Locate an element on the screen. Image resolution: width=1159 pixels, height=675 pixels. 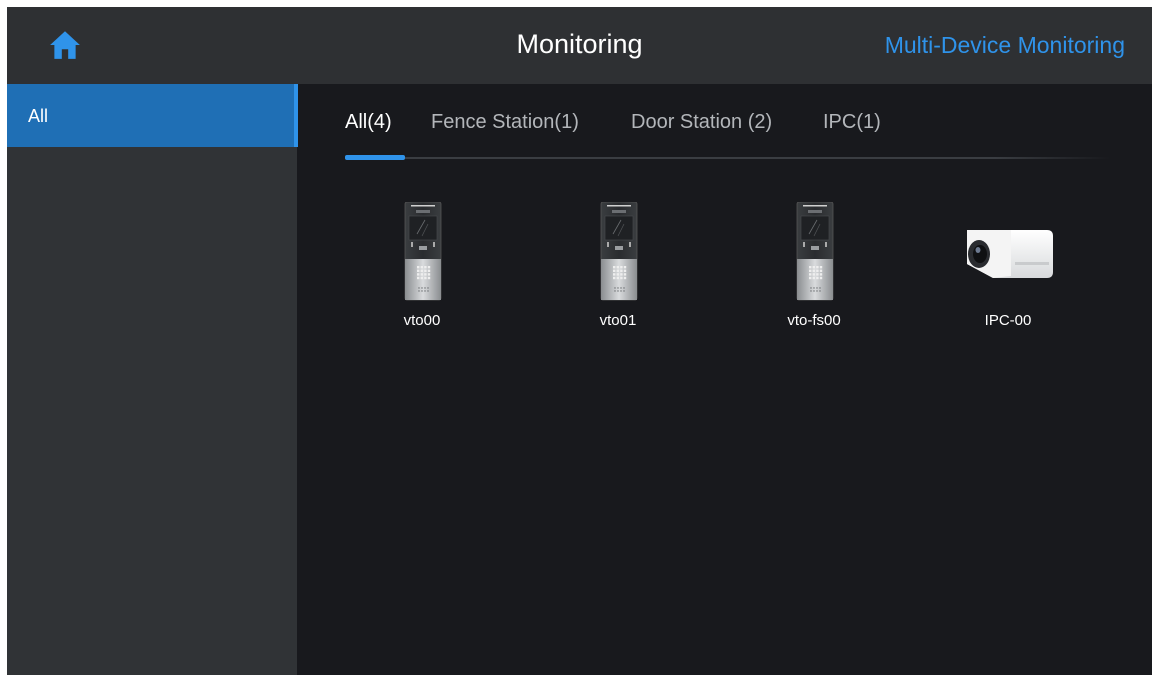
sidebar-item-all: All is located at coordinates (152, 115).